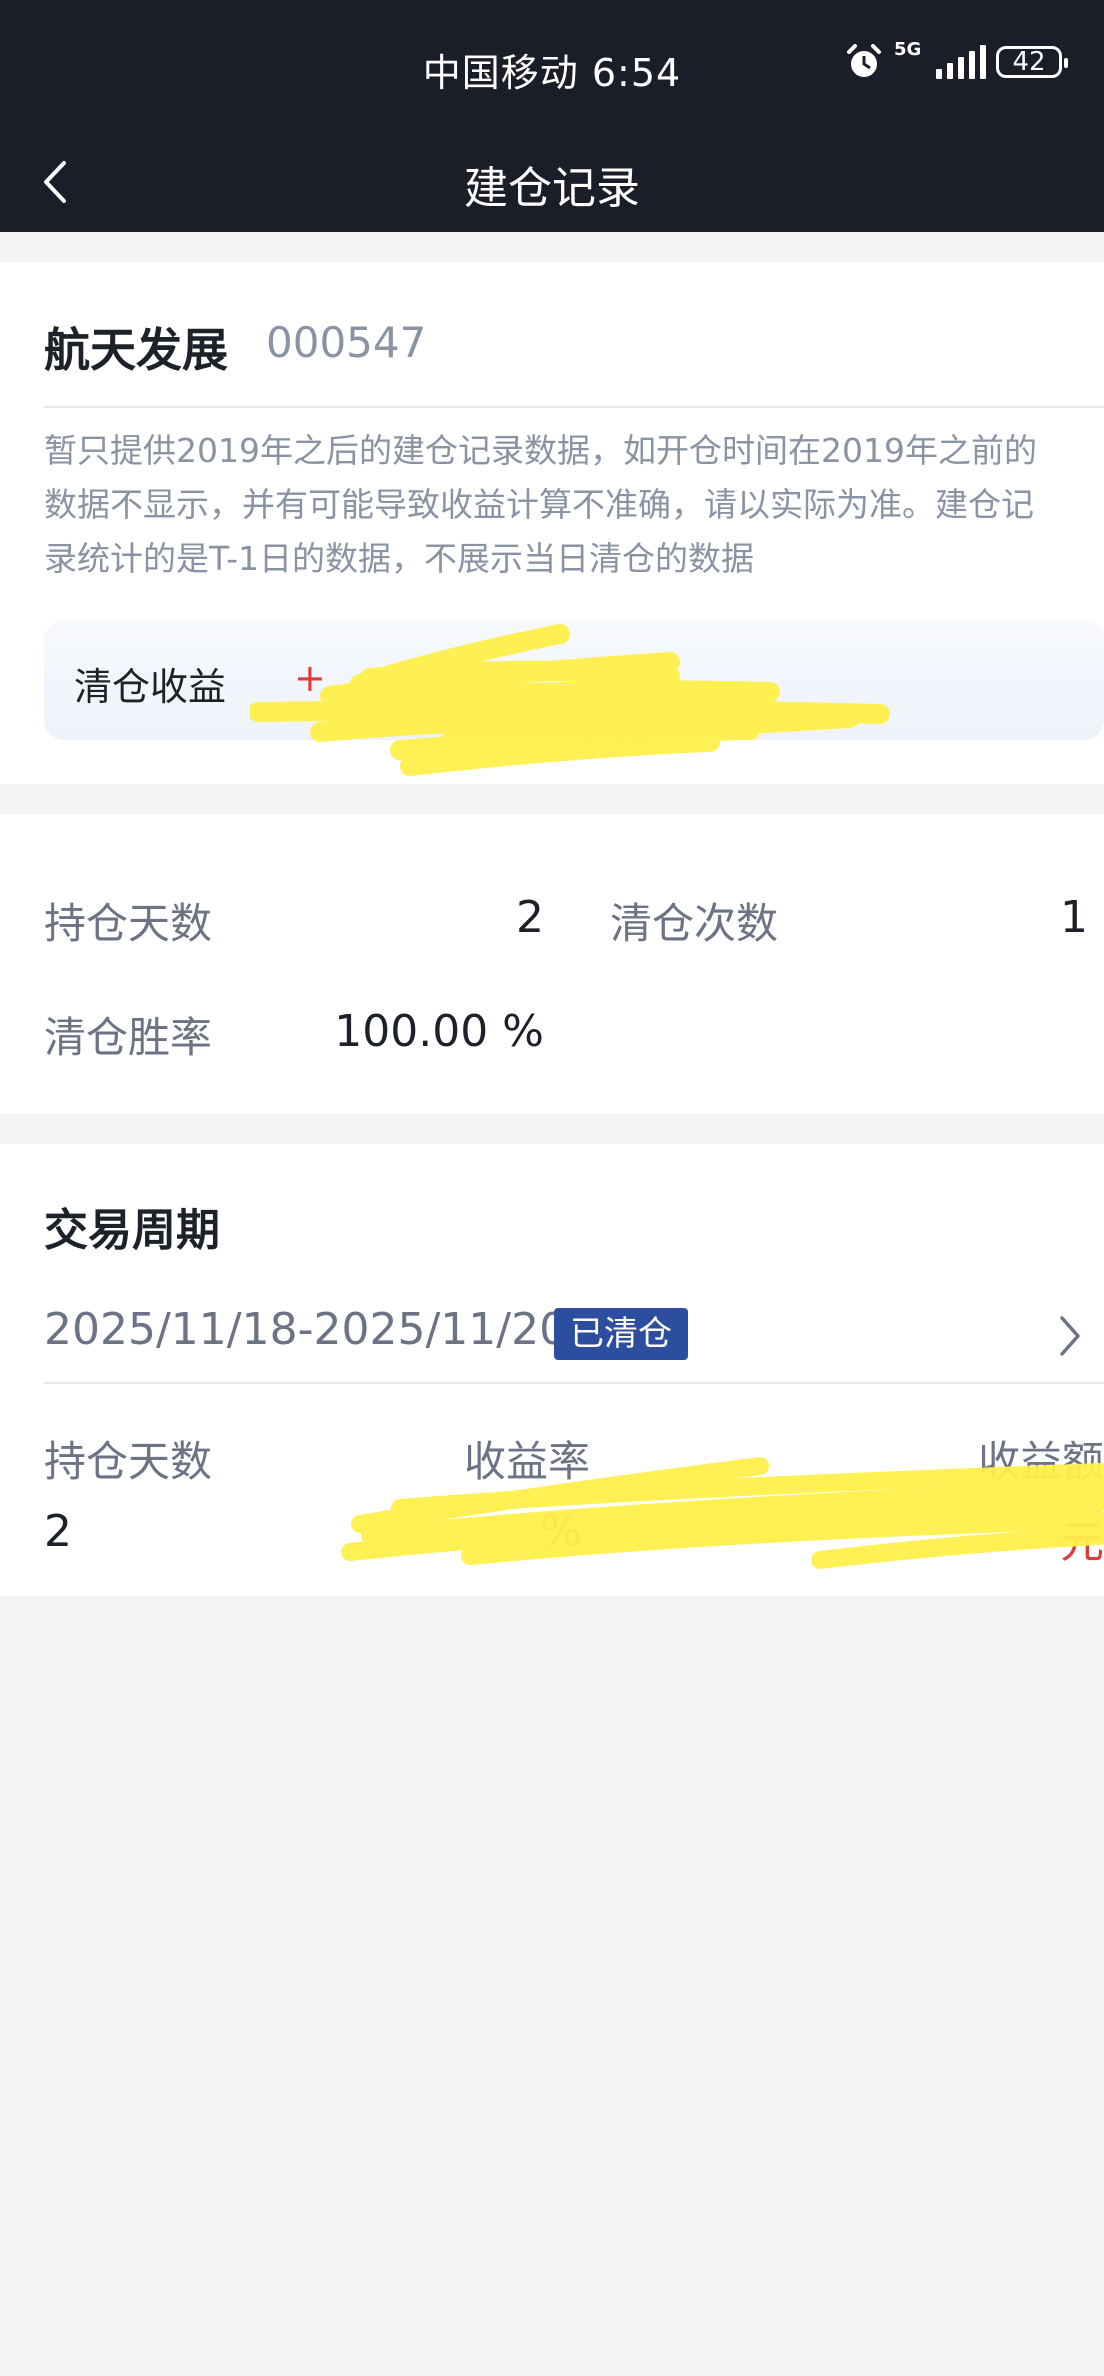 The image size is (1104, 2376). I want to click on trade-period-row: 2025/11/18-2025/11/20 已清仓, so click(574, 1337).